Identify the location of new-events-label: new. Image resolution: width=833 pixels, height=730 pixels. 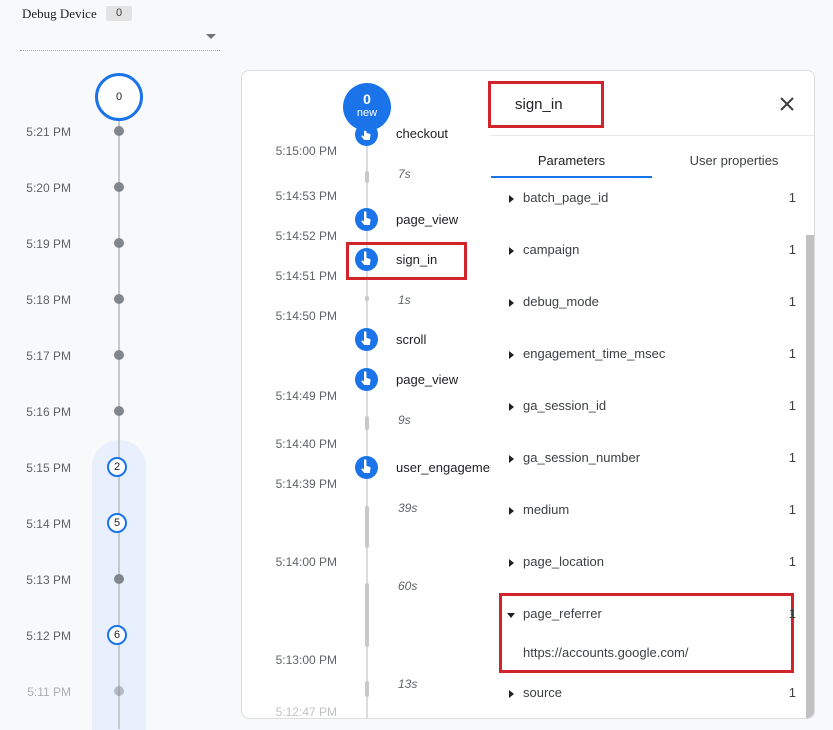
(367, 113).